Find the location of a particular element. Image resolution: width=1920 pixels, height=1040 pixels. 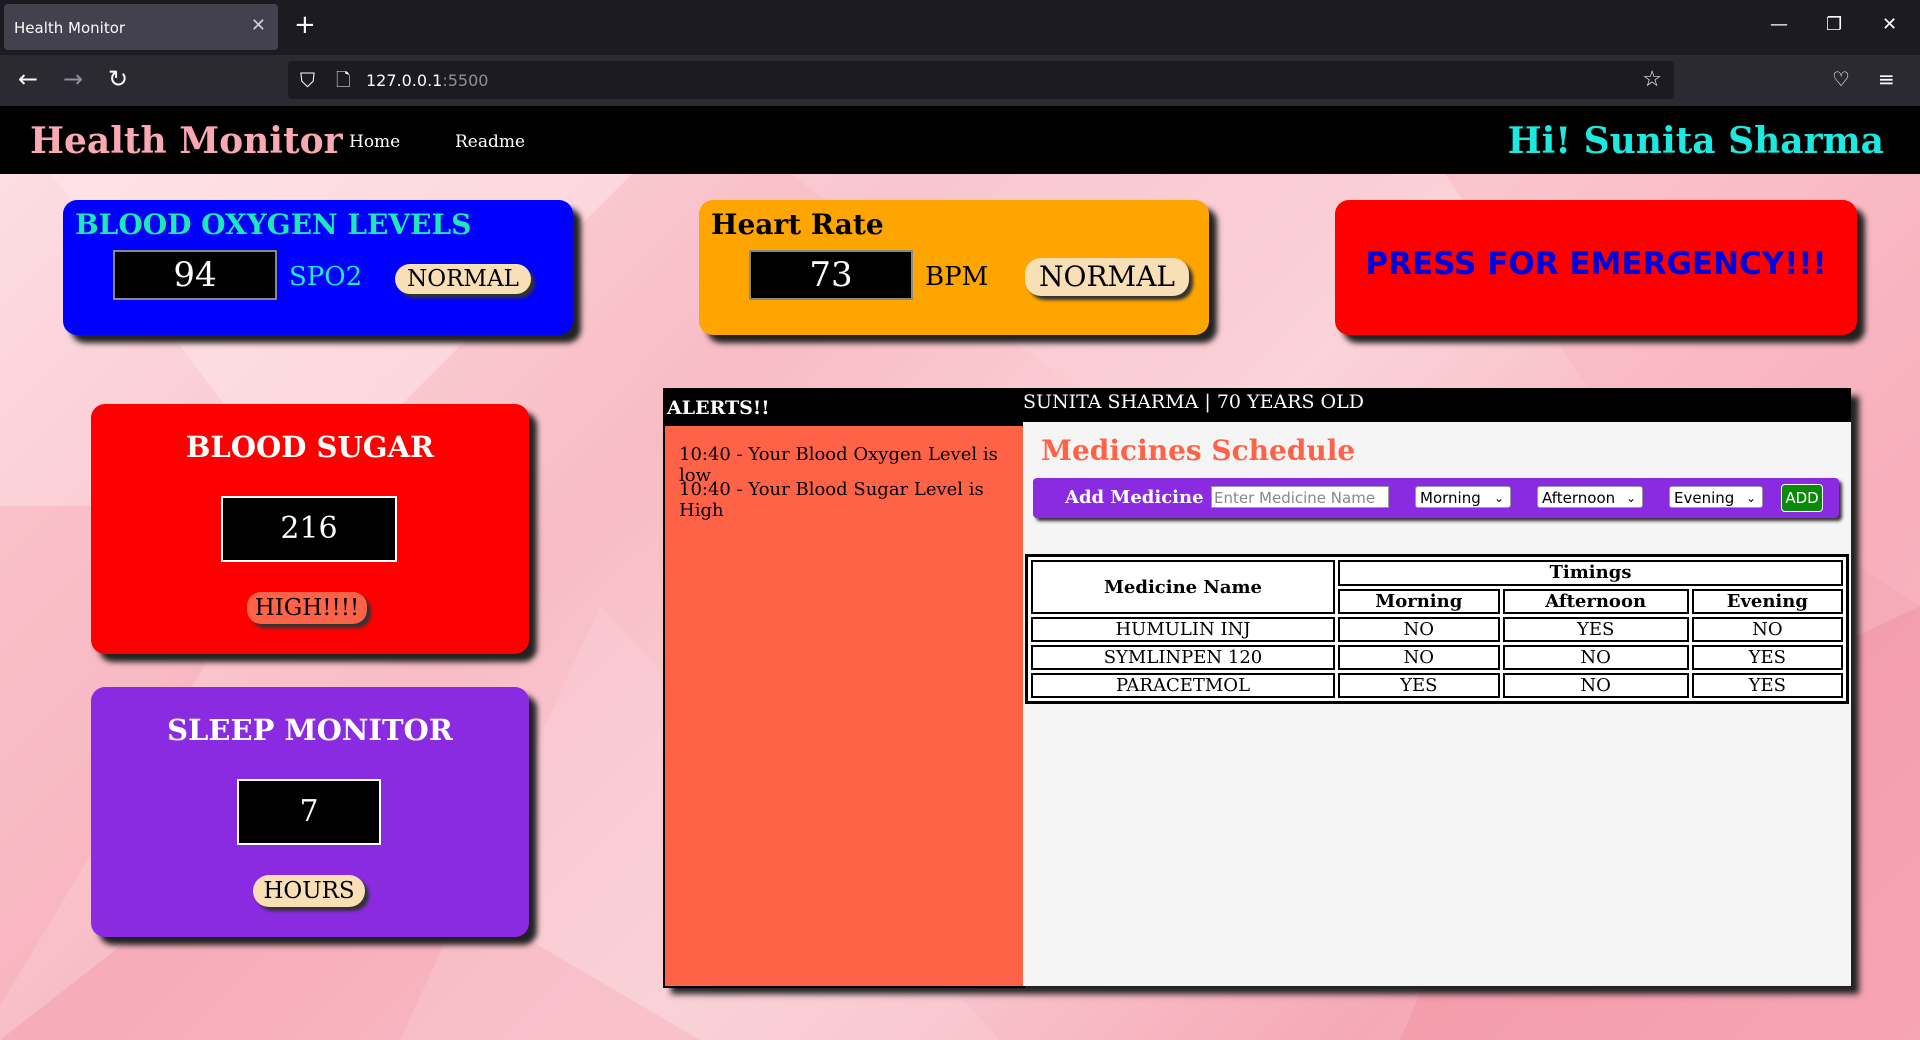

url-text: 127.0.0.1:5500 is located at coordinates (427, 80).